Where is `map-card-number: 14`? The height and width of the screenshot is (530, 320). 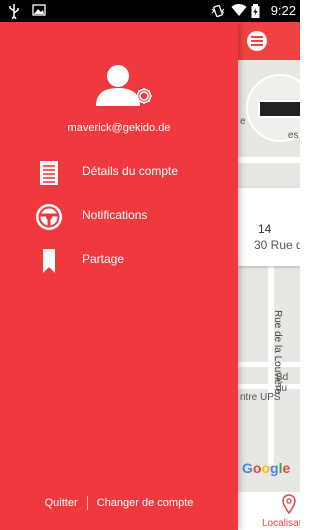
map-card-number: 14 is located at coordinates (265, 229).